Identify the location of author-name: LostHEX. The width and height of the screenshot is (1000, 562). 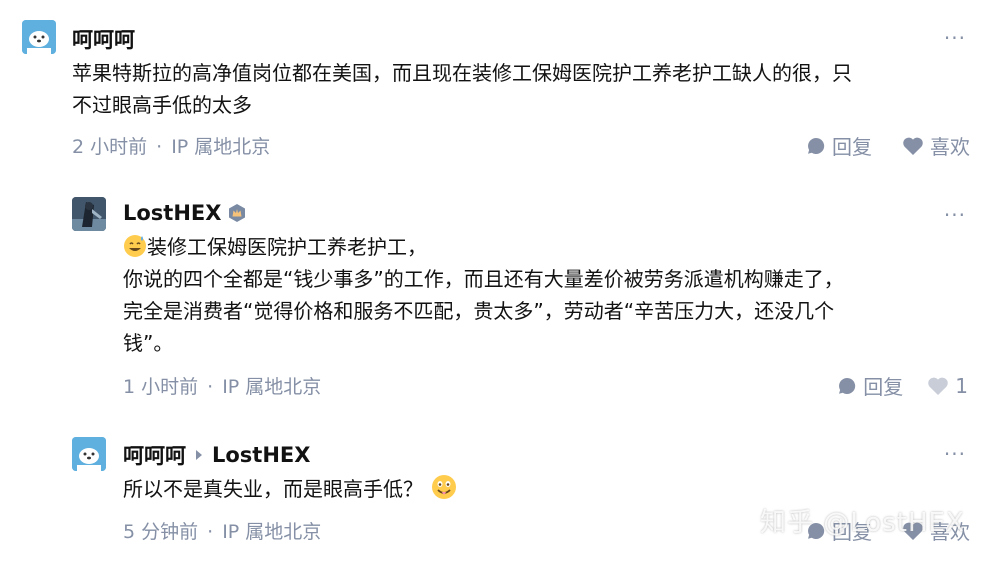
(172, 213).